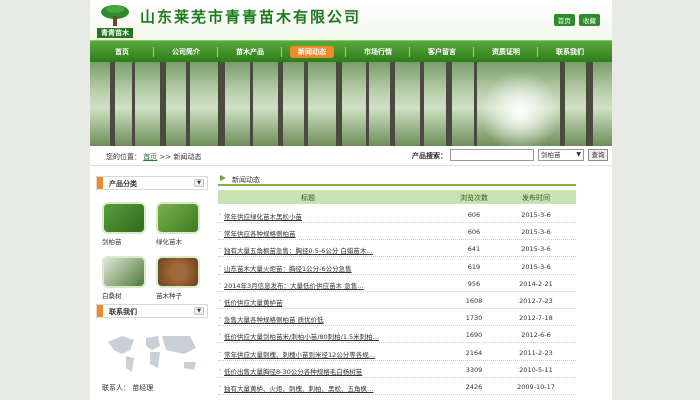 This screenshot has width=700, height=400. Describe the element at coordinates (250, 52) in the screenshot. I see `nav-products: 苗木产品` at that location.